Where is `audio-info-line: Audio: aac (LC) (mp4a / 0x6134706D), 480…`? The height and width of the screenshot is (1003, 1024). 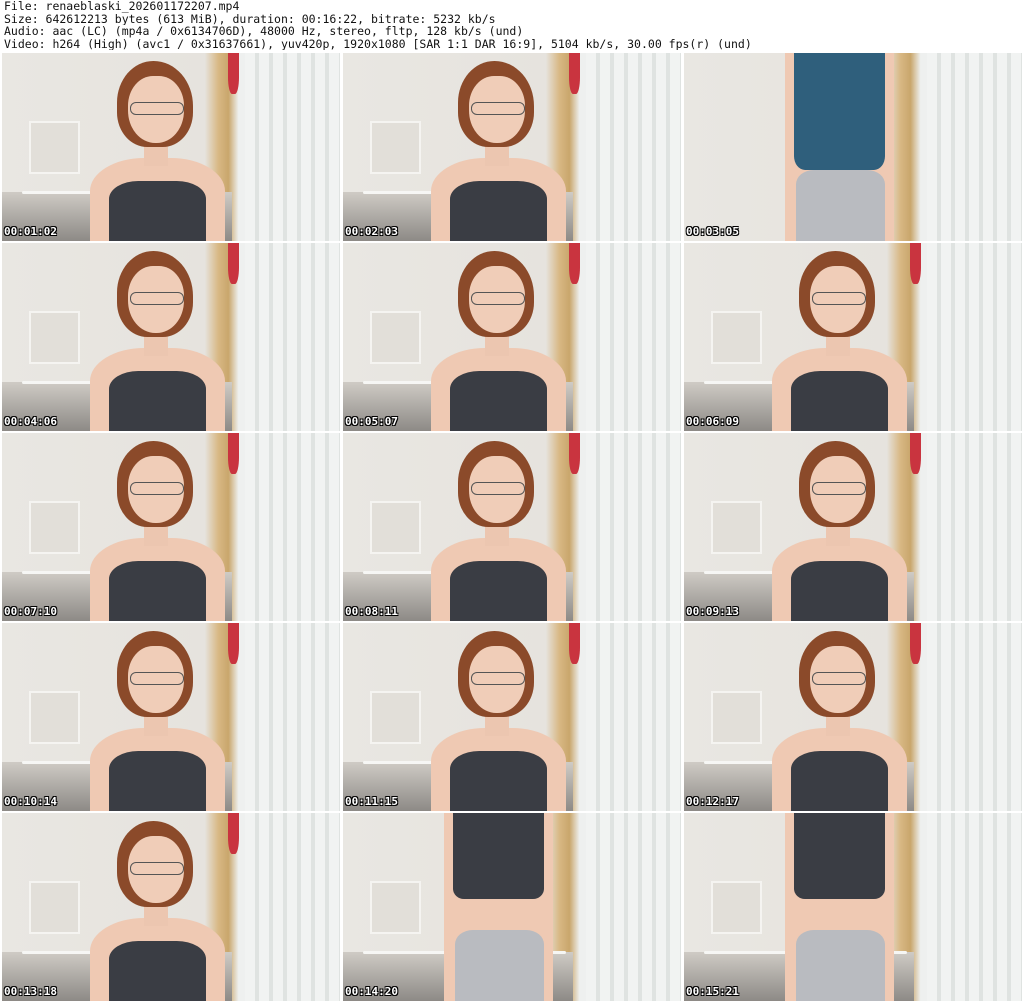
audio-info-line: Audio: aac (LC) (mp4a / 0x6134706D), 480… is located at coordinates (264, 31).